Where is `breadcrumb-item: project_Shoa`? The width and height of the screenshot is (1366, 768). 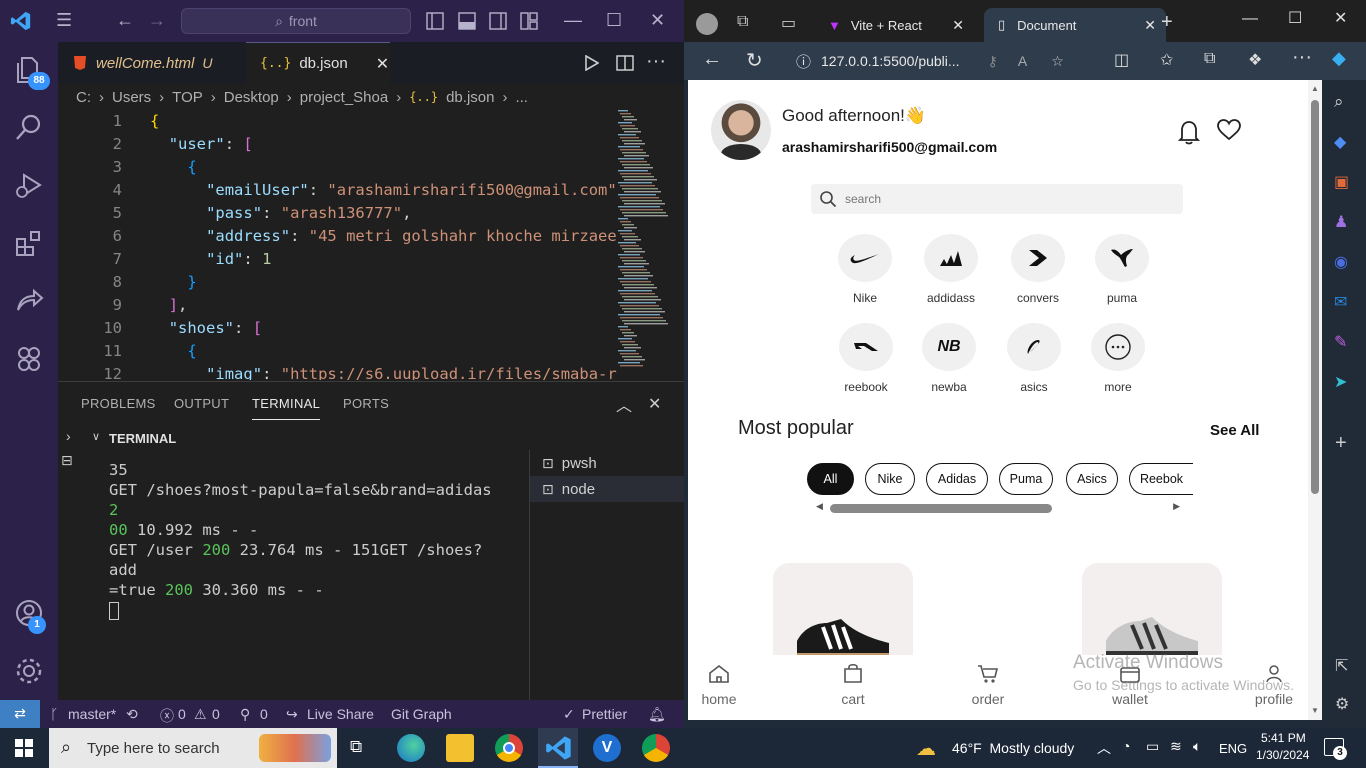 breadcrumb-item: project_Shoa is located at coordinates (344, 97).